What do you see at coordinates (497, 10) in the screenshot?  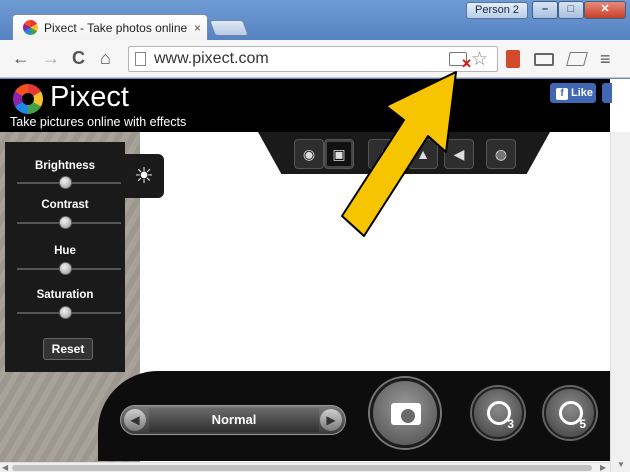 I see `profile-button: Person 2` at bounding box center [497, 10].